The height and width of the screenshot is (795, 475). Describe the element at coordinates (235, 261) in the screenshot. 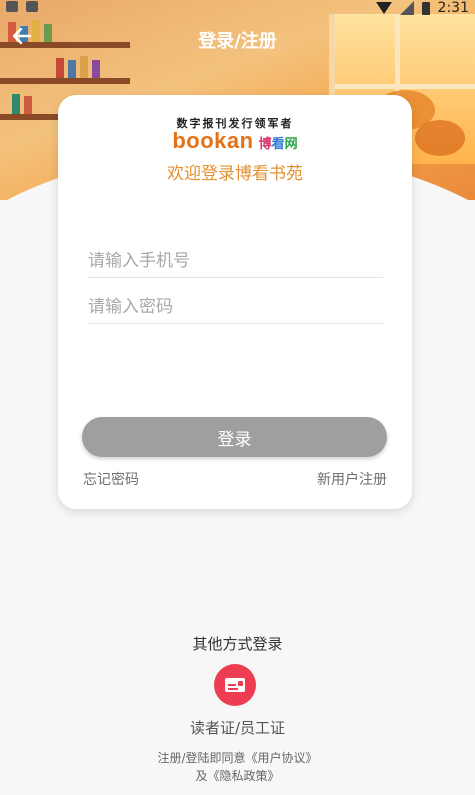

I see `phone-input` at that location.